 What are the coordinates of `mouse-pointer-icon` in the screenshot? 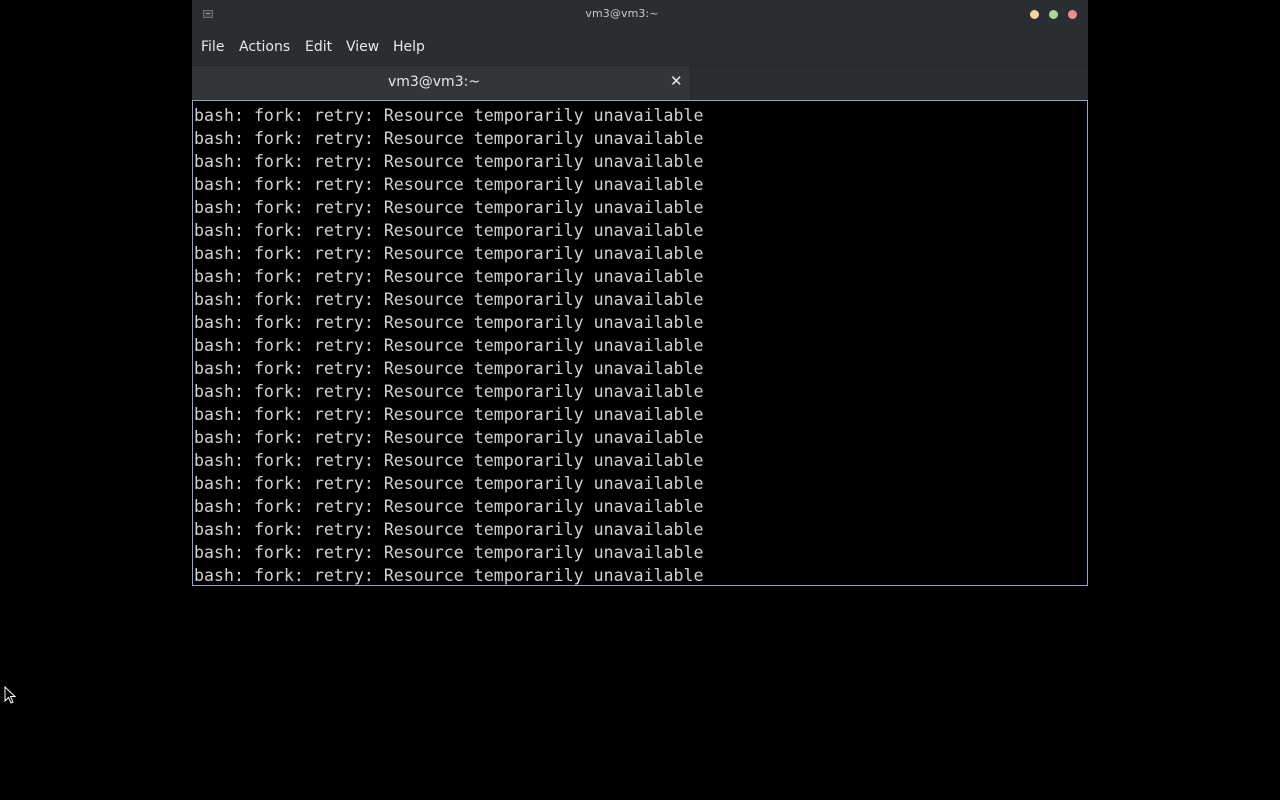 It's located at (10, 695).